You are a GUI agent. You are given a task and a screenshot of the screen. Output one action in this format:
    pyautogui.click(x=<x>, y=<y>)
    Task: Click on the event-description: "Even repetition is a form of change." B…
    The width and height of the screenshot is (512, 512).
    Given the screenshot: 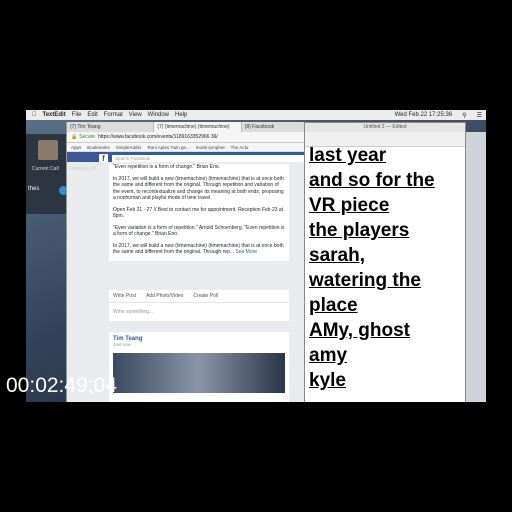 What is the action you would take?
    pyautogui.click(x=199, y=212)
    